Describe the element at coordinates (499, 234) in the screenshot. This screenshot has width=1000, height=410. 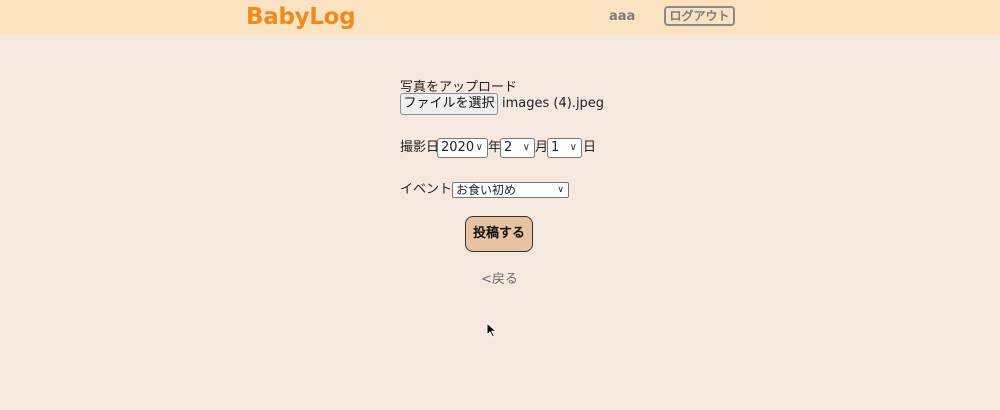
I see `submit-post-button: 投稿する` at that location.